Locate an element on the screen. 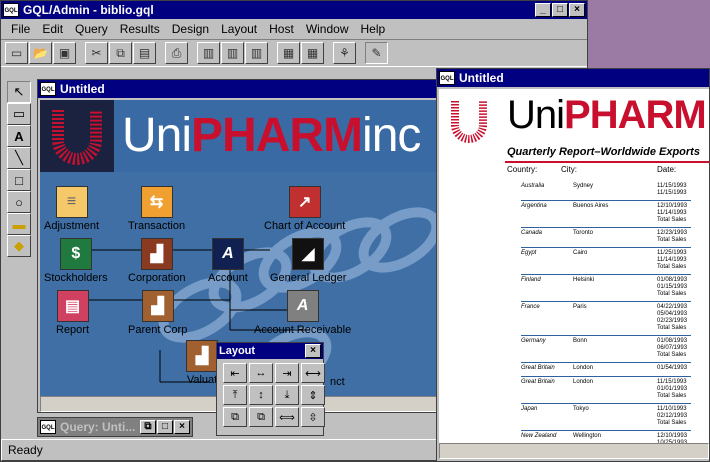 This screenshot has height=462, width=710. grid-icon: ▦ is located at coordinates (288, 53).